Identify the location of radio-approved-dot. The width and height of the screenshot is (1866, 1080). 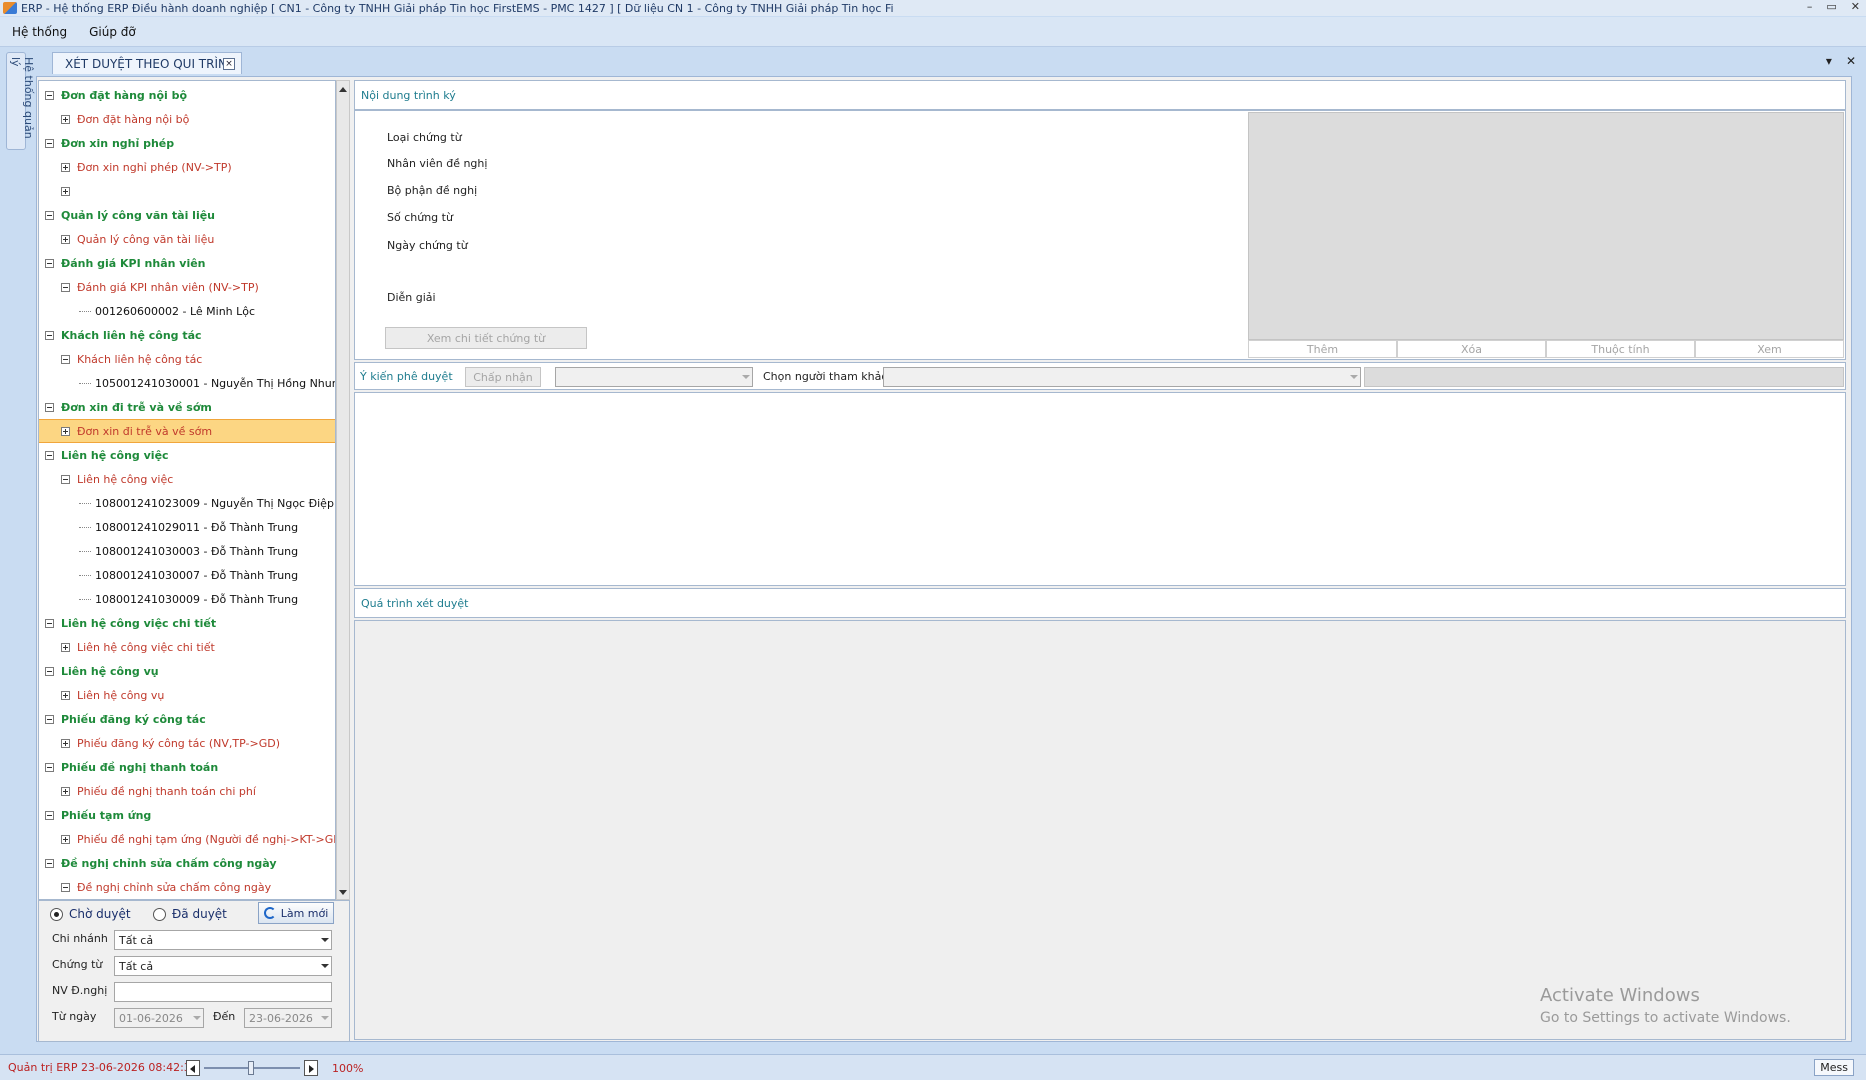
(159, 914).